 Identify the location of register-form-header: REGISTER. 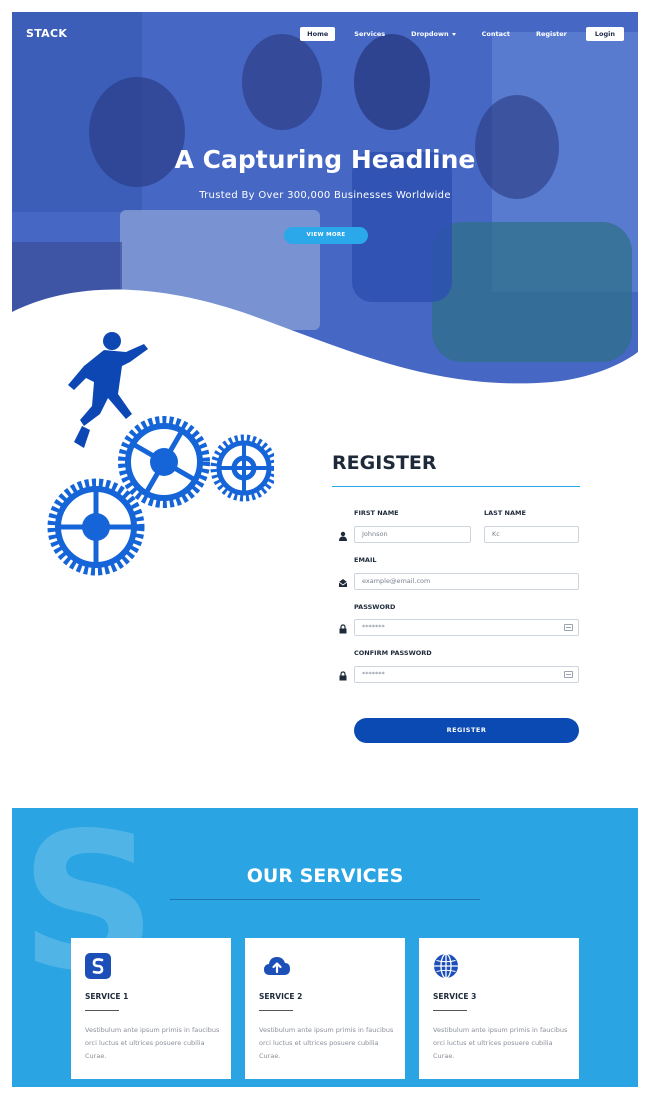
(456, 469).